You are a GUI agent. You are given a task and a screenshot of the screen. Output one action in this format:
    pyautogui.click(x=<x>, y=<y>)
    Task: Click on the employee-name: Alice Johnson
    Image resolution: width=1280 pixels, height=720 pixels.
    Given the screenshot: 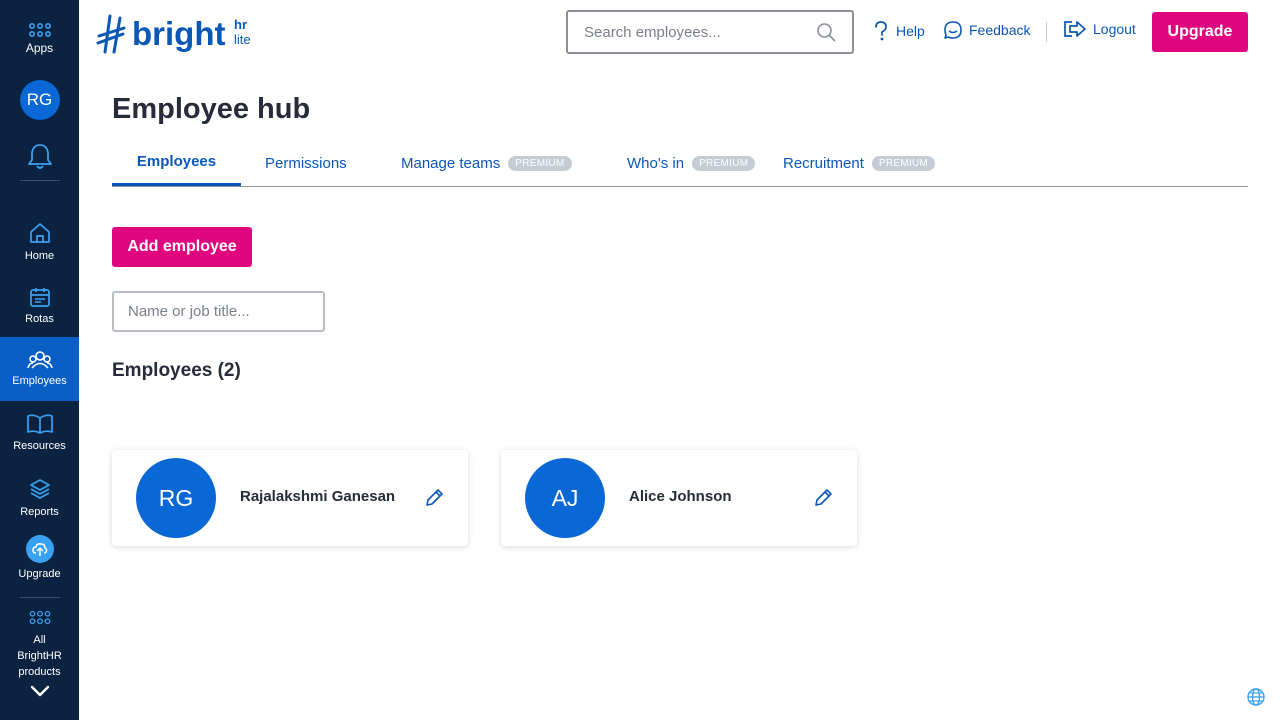 What is the action you would take?
    pyautogui.click(x=680, y=496)
    